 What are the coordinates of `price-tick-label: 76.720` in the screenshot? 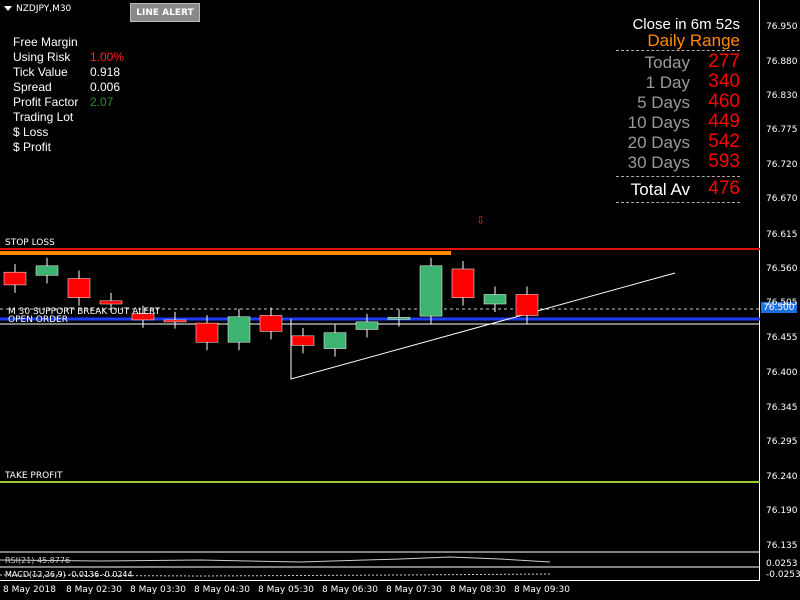 It's located at (782, 165).